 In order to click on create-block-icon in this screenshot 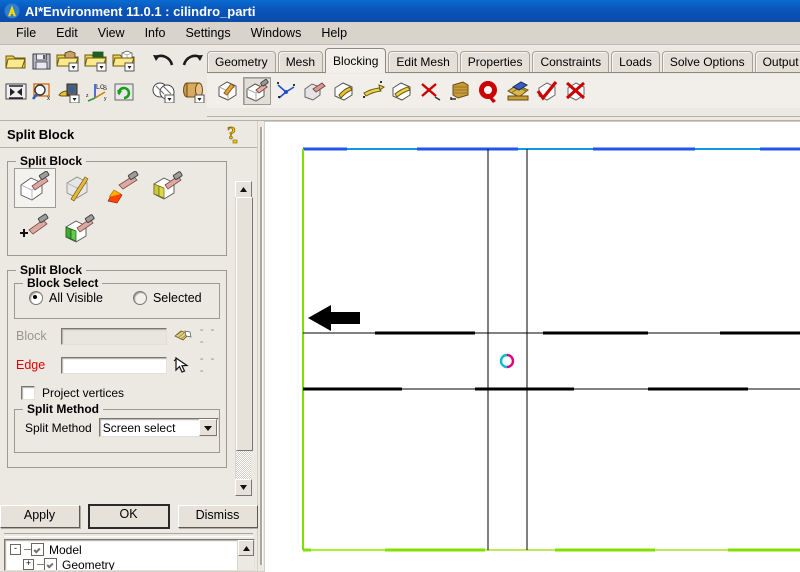, I will do `click(228, 91)`.